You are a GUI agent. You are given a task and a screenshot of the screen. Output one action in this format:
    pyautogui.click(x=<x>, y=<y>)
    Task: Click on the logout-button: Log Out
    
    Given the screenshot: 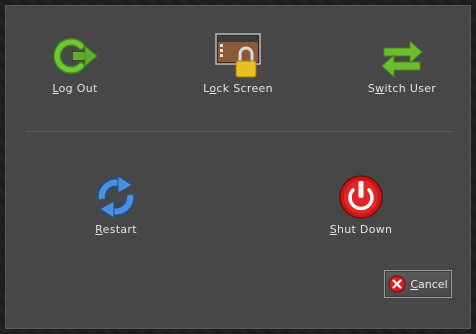 What is the action you would take?
    pyautogui.click(x=75, y=63)
    